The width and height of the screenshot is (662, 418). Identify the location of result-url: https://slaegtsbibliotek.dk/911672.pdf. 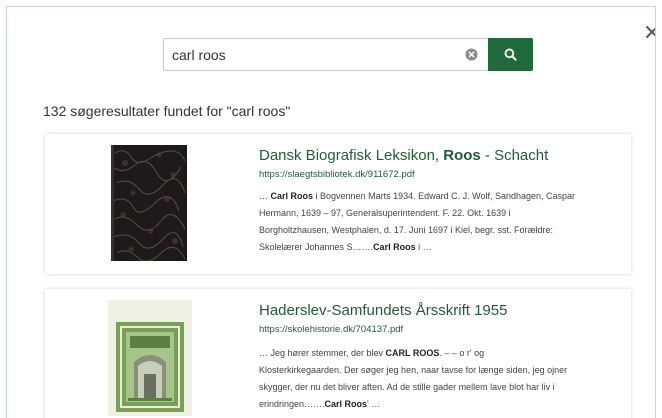
(337, 174).